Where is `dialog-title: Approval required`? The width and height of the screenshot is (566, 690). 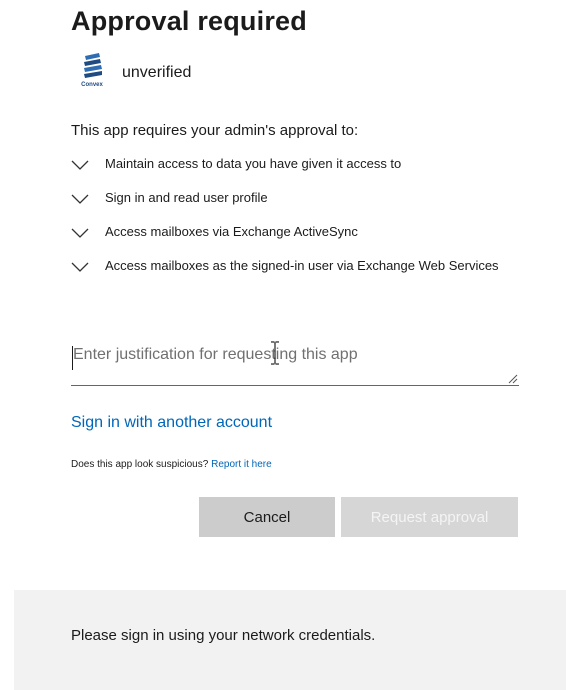 dialog-title: Approval required is located at coordinates (189, 21).